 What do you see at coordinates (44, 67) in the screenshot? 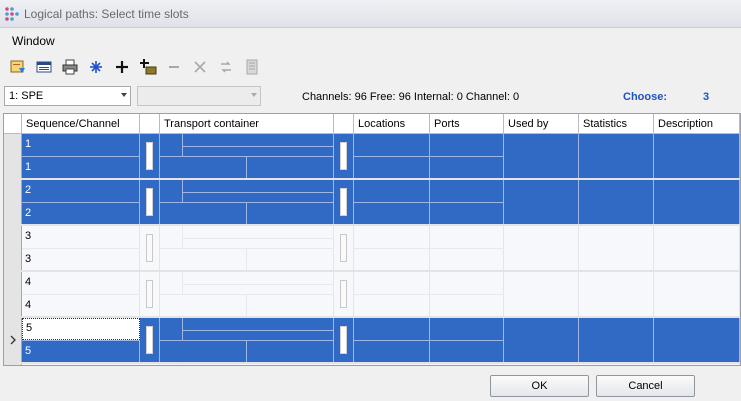
I see `panel-icon` at bounding box center [44, 67].